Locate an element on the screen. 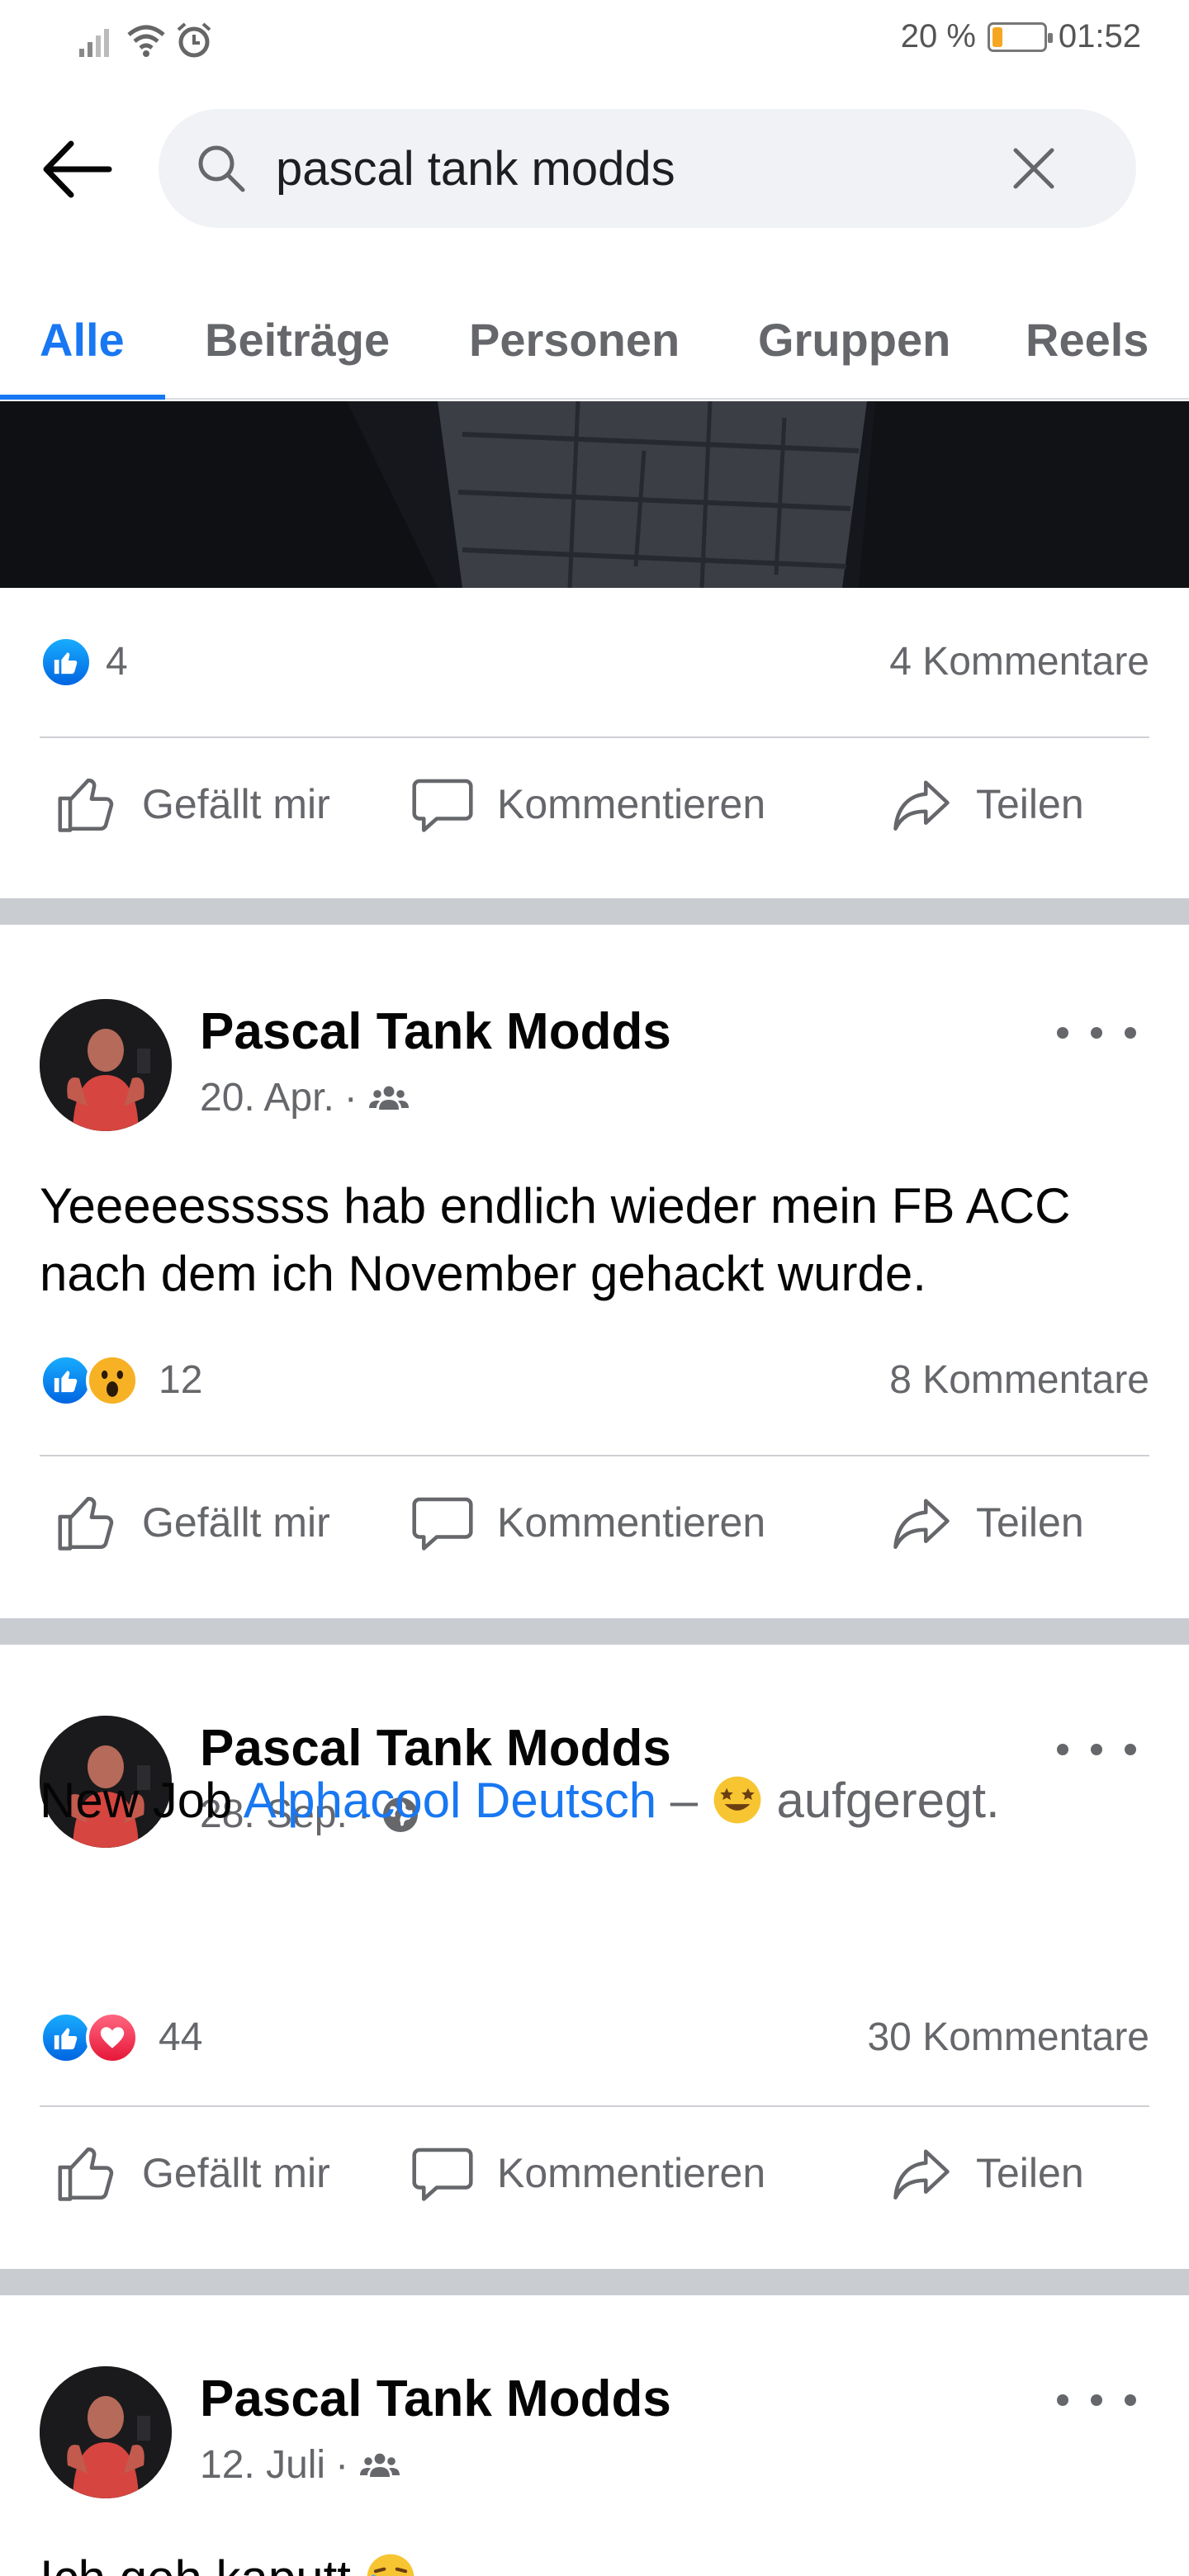 This screenshot has width=1189, height=2576. feeling-label: aufgeregt. is located at coordinates (888, 1800).